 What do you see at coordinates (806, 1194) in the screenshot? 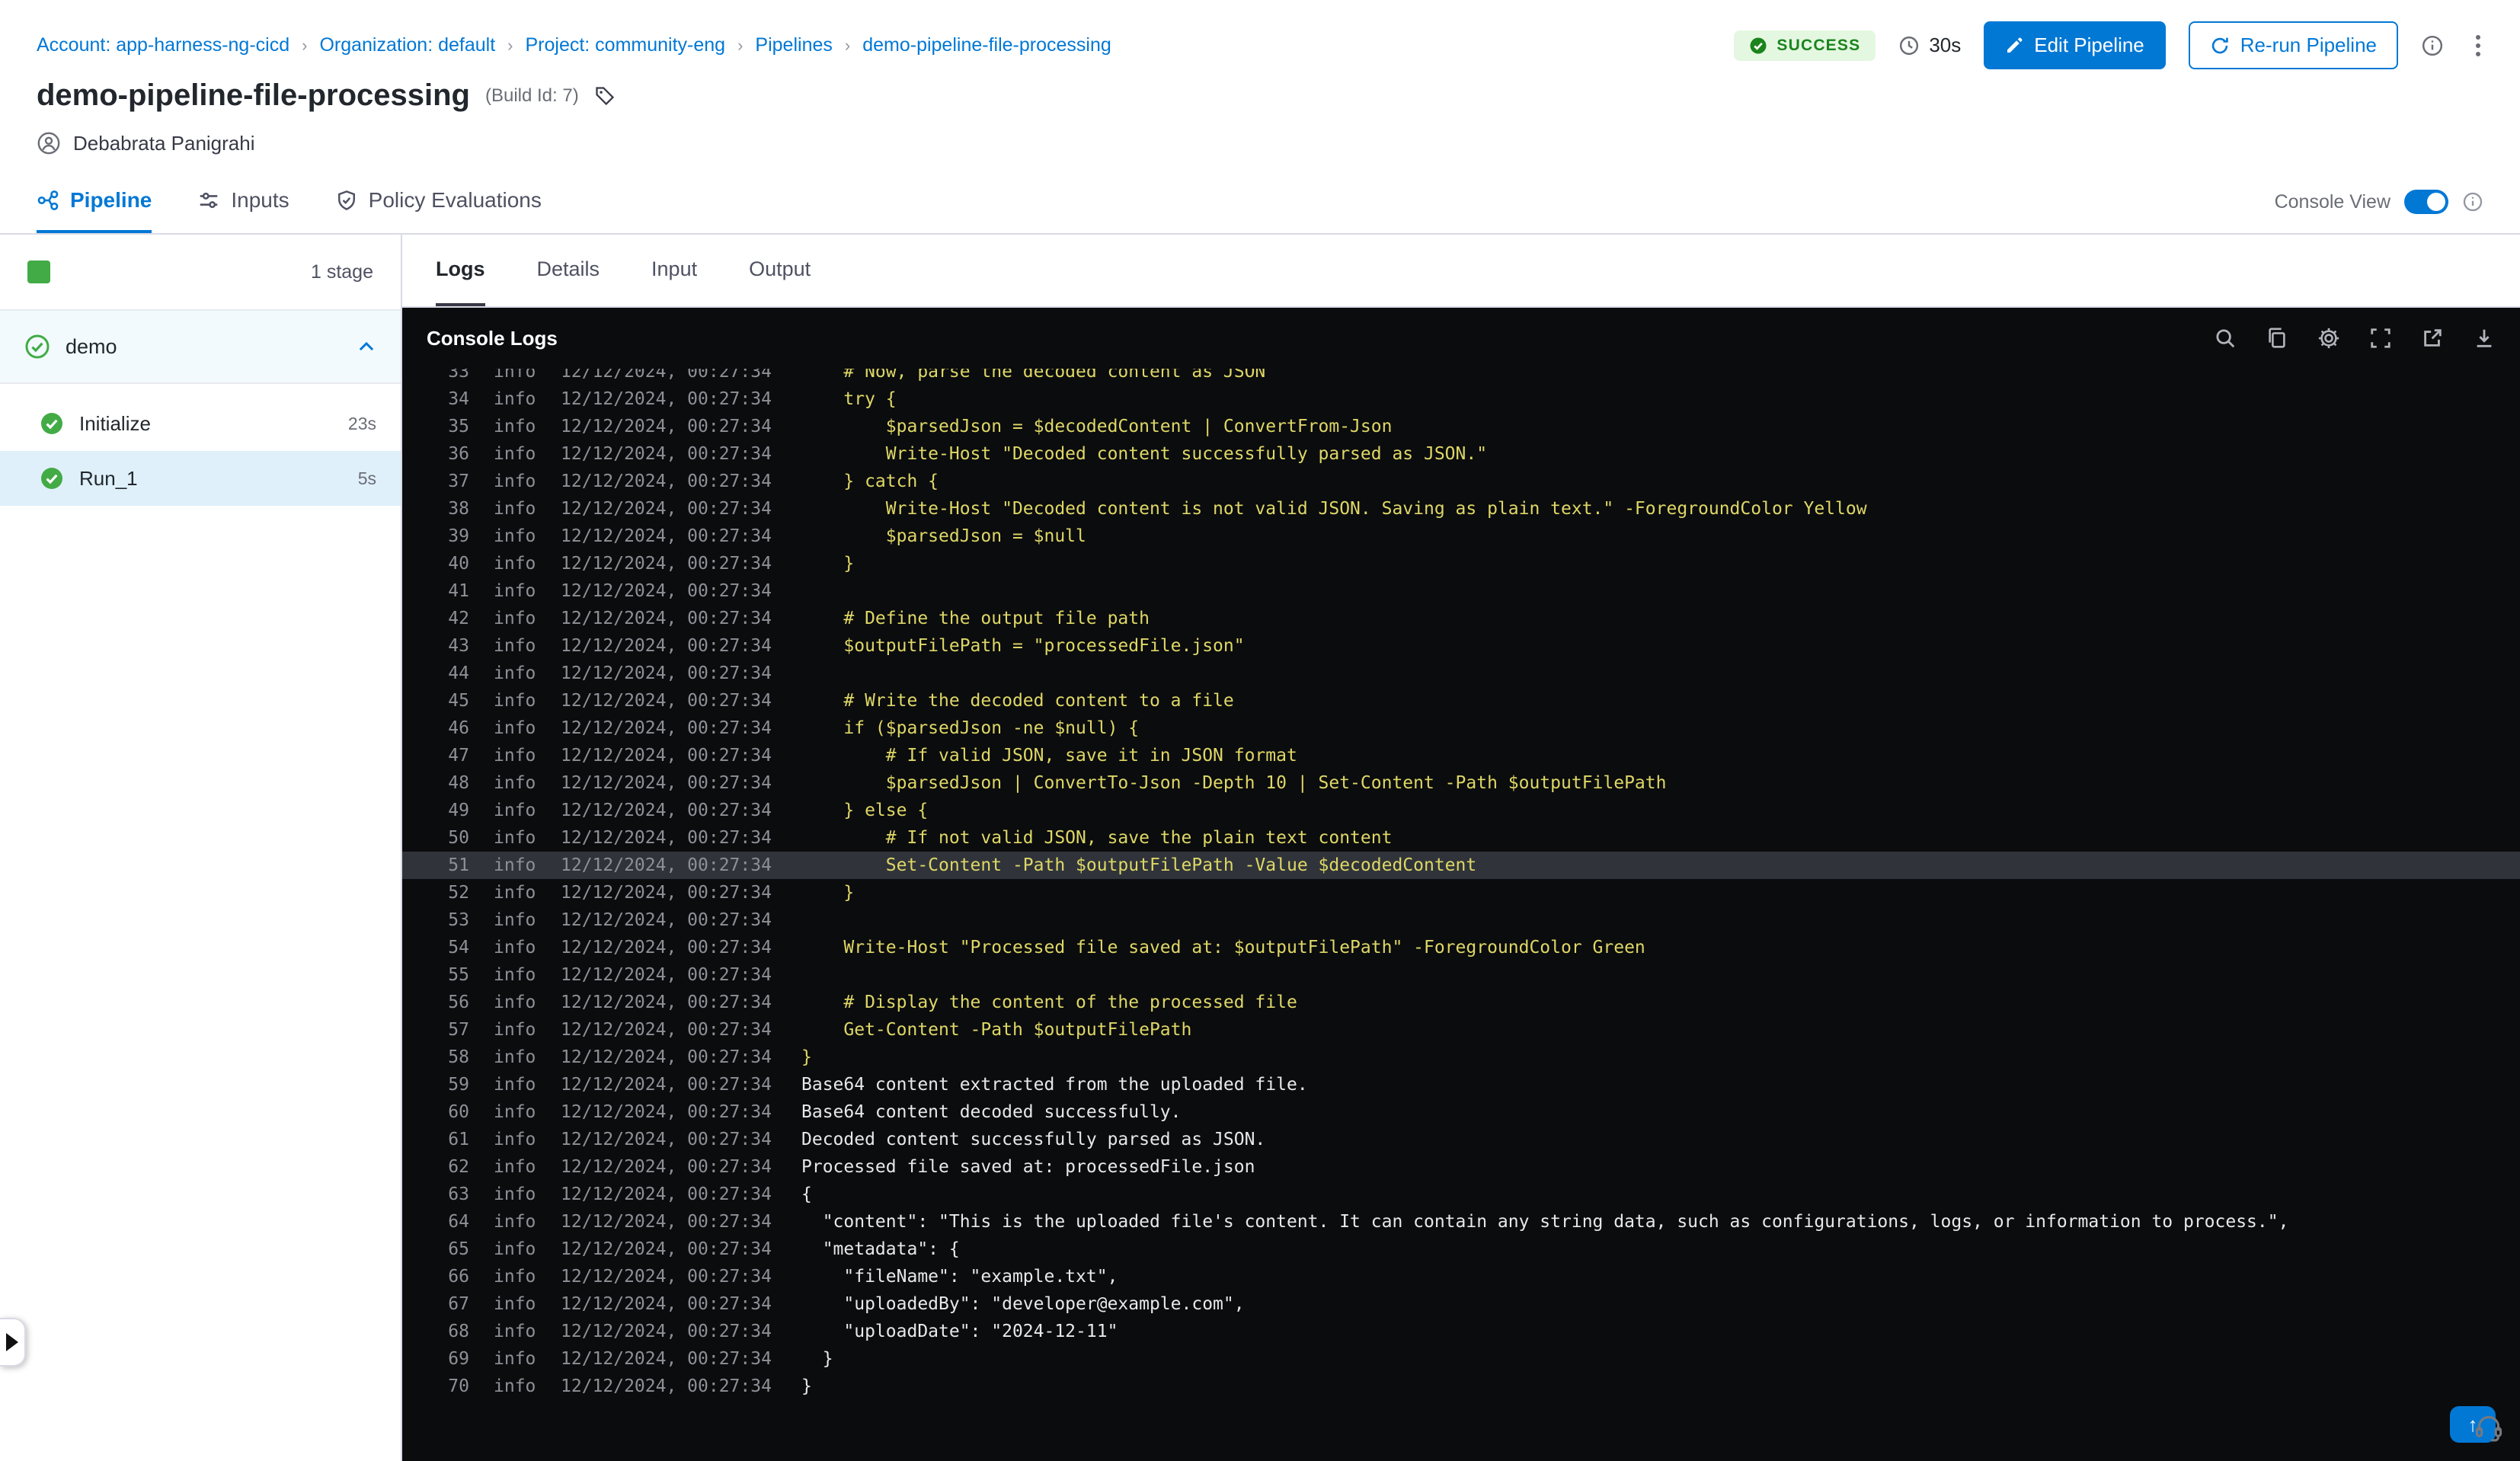
I see `log-message: {` at bounding box center [806, 1194].